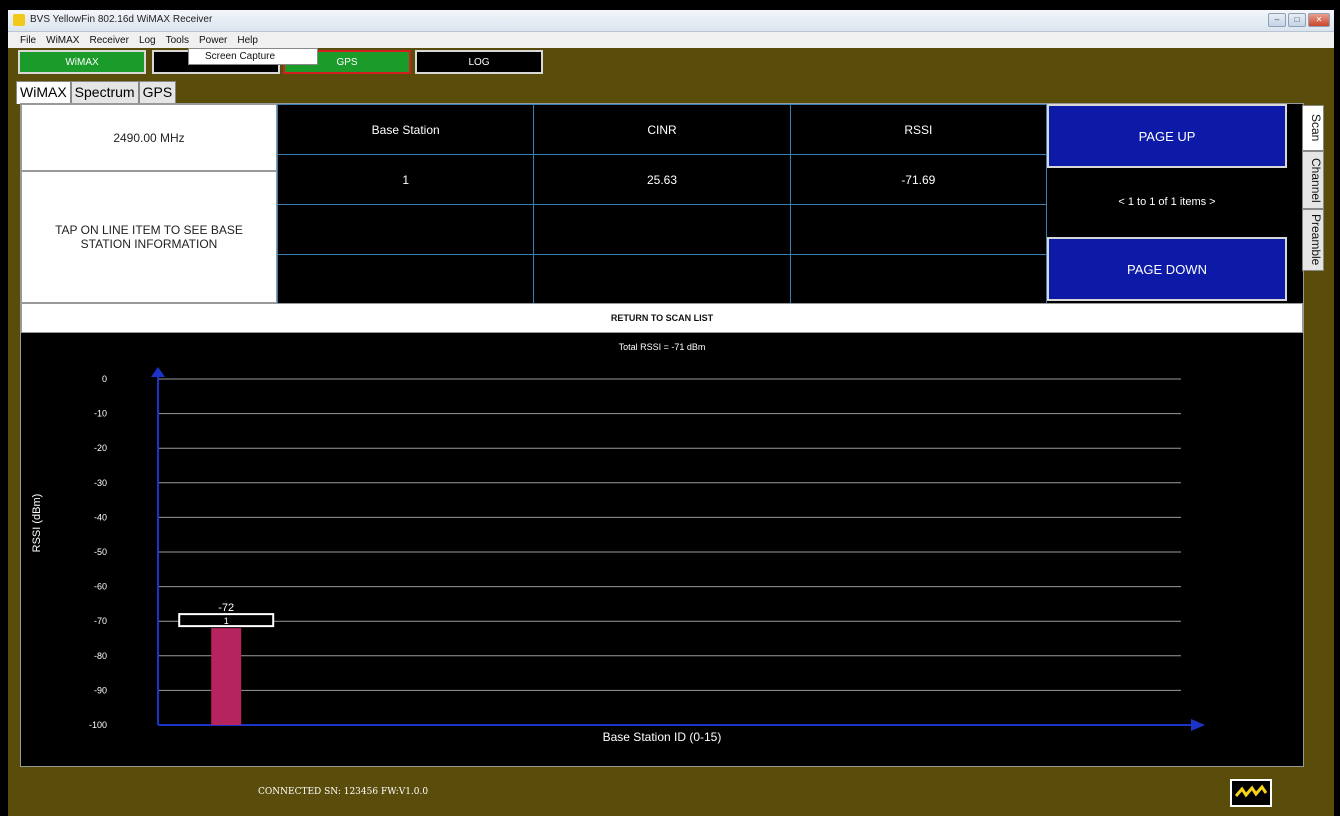  Describe the element at coordinates (1167, 269) in the screenshot. I see `page-down-button: PAGE DOWN` at that location.